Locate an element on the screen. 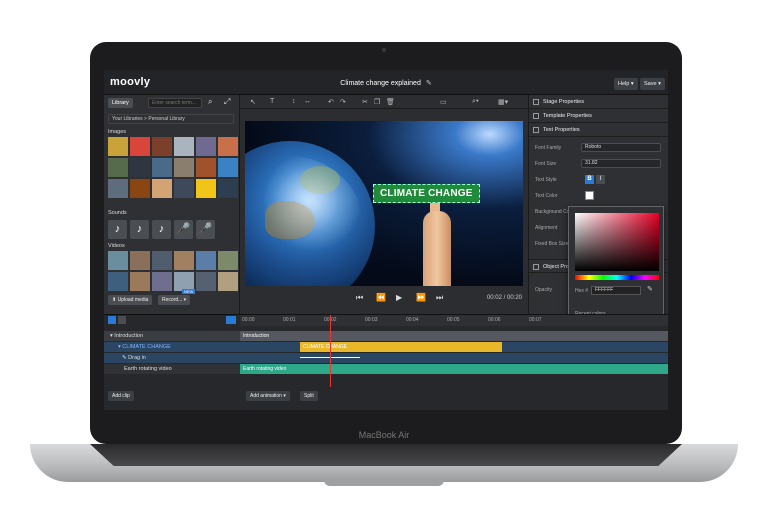  play-icon: ▶ is located at coordinates (399, 297).